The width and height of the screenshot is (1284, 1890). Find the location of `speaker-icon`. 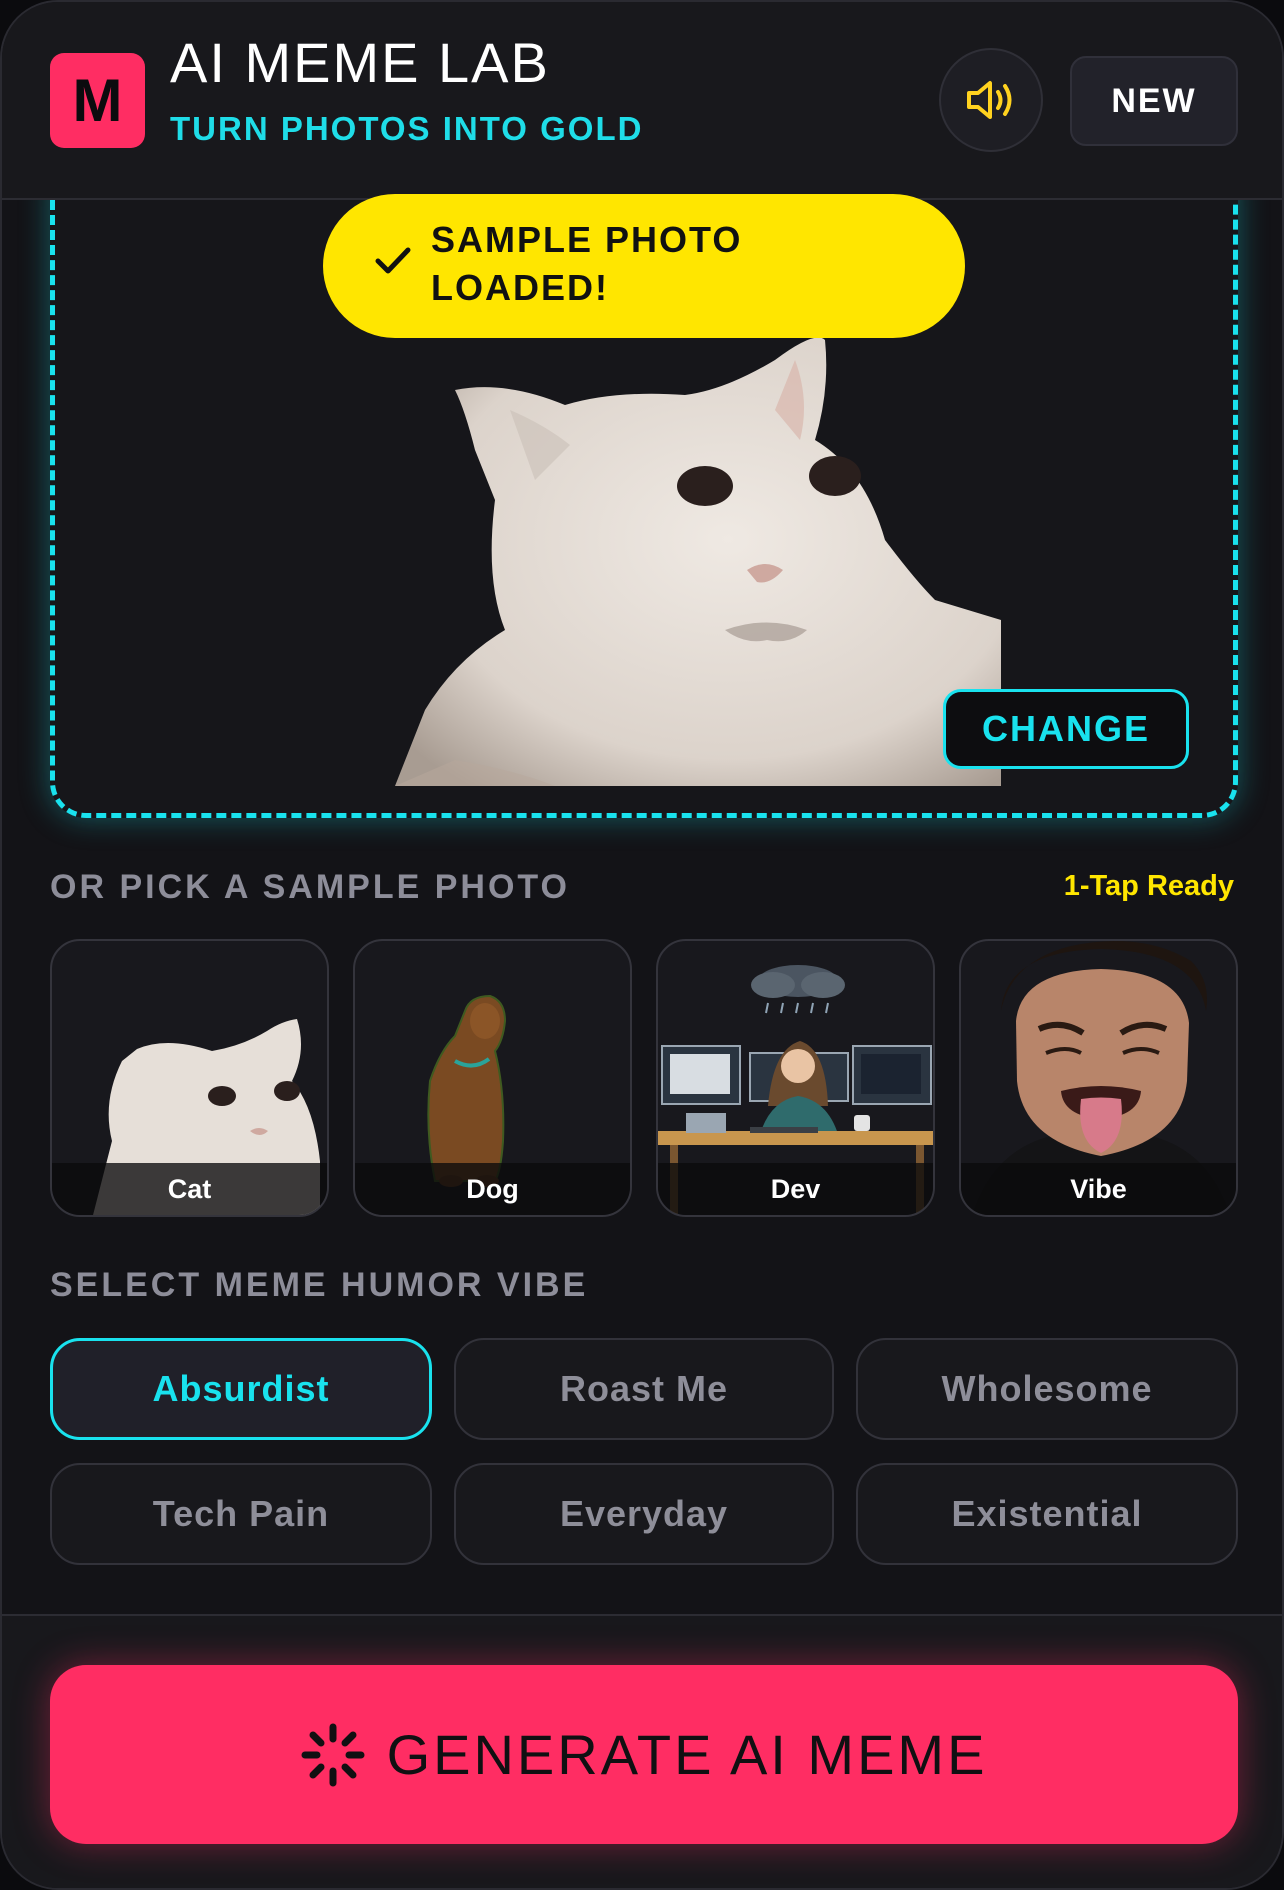

speaker-icon is located at coordinates (989, 100).